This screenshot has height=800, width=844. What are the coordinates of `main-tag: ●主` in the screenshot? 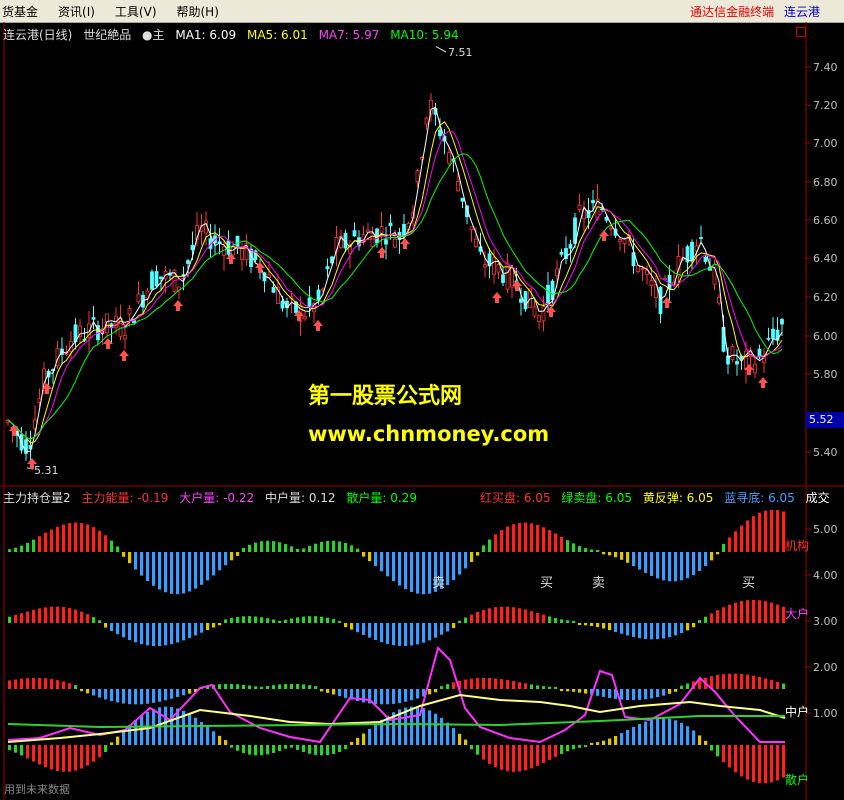 It's located at (153, 35).